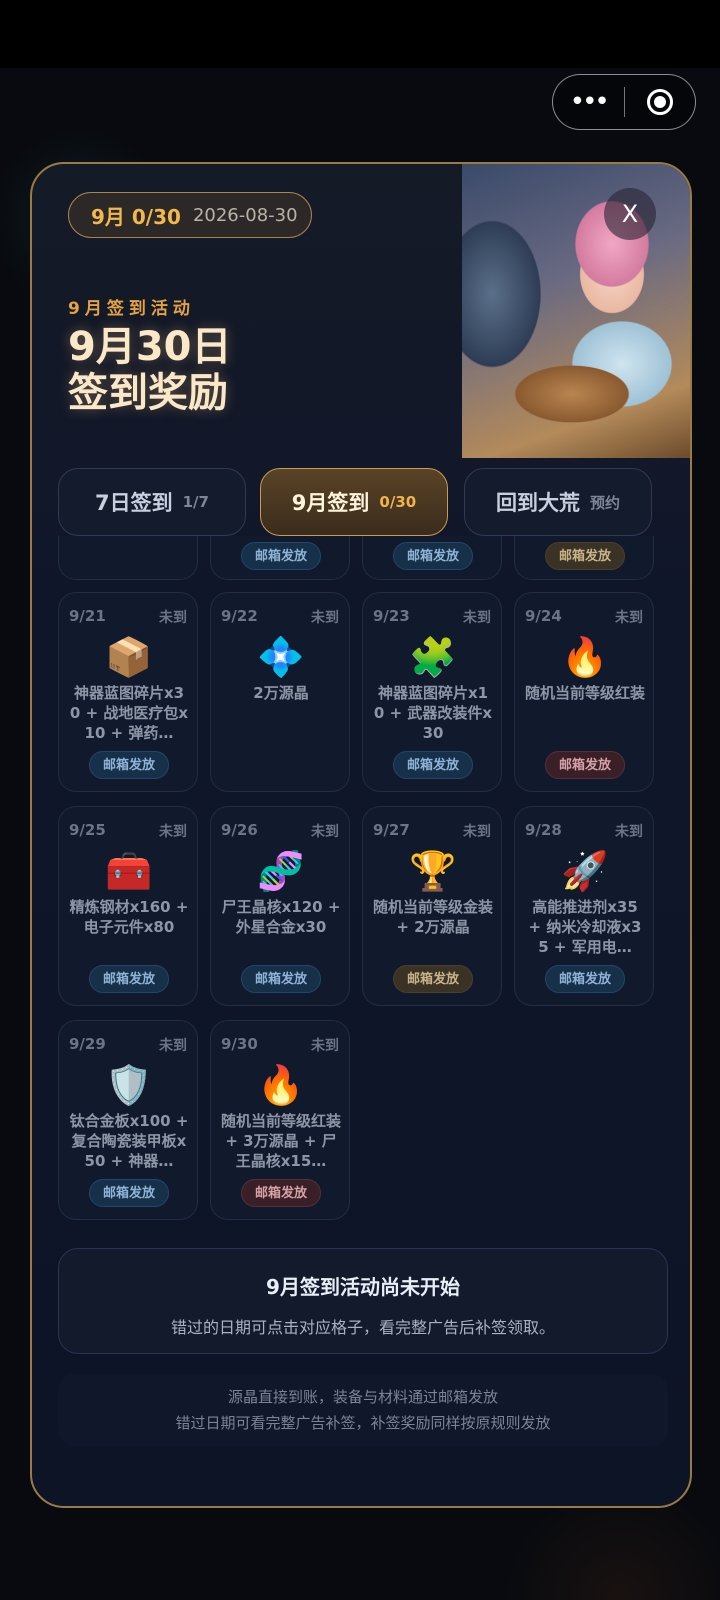 The image size is (720, 1600). I want to click on cell-date: 9/22, so click(239, 616).